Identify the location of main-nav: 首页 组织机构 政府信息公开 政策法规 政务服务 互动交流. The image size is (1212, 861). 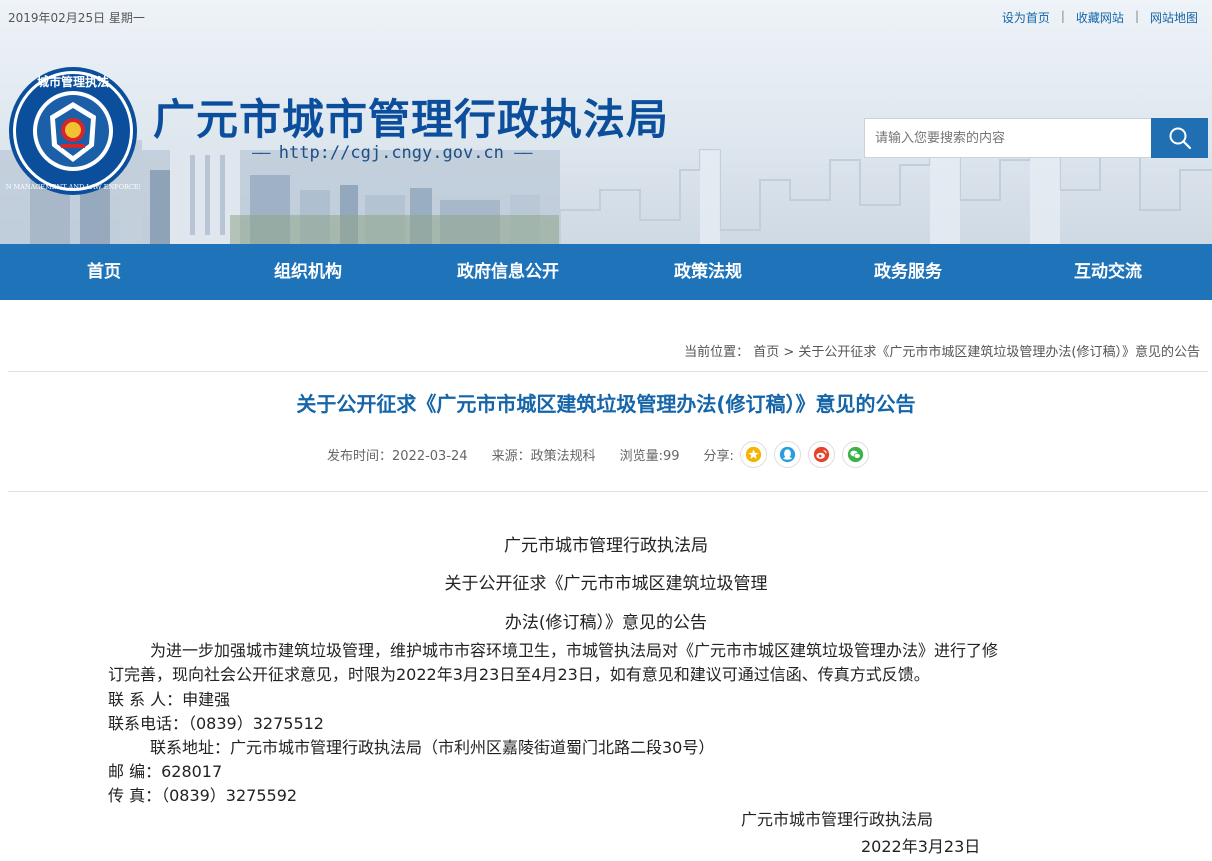
(606, 272).